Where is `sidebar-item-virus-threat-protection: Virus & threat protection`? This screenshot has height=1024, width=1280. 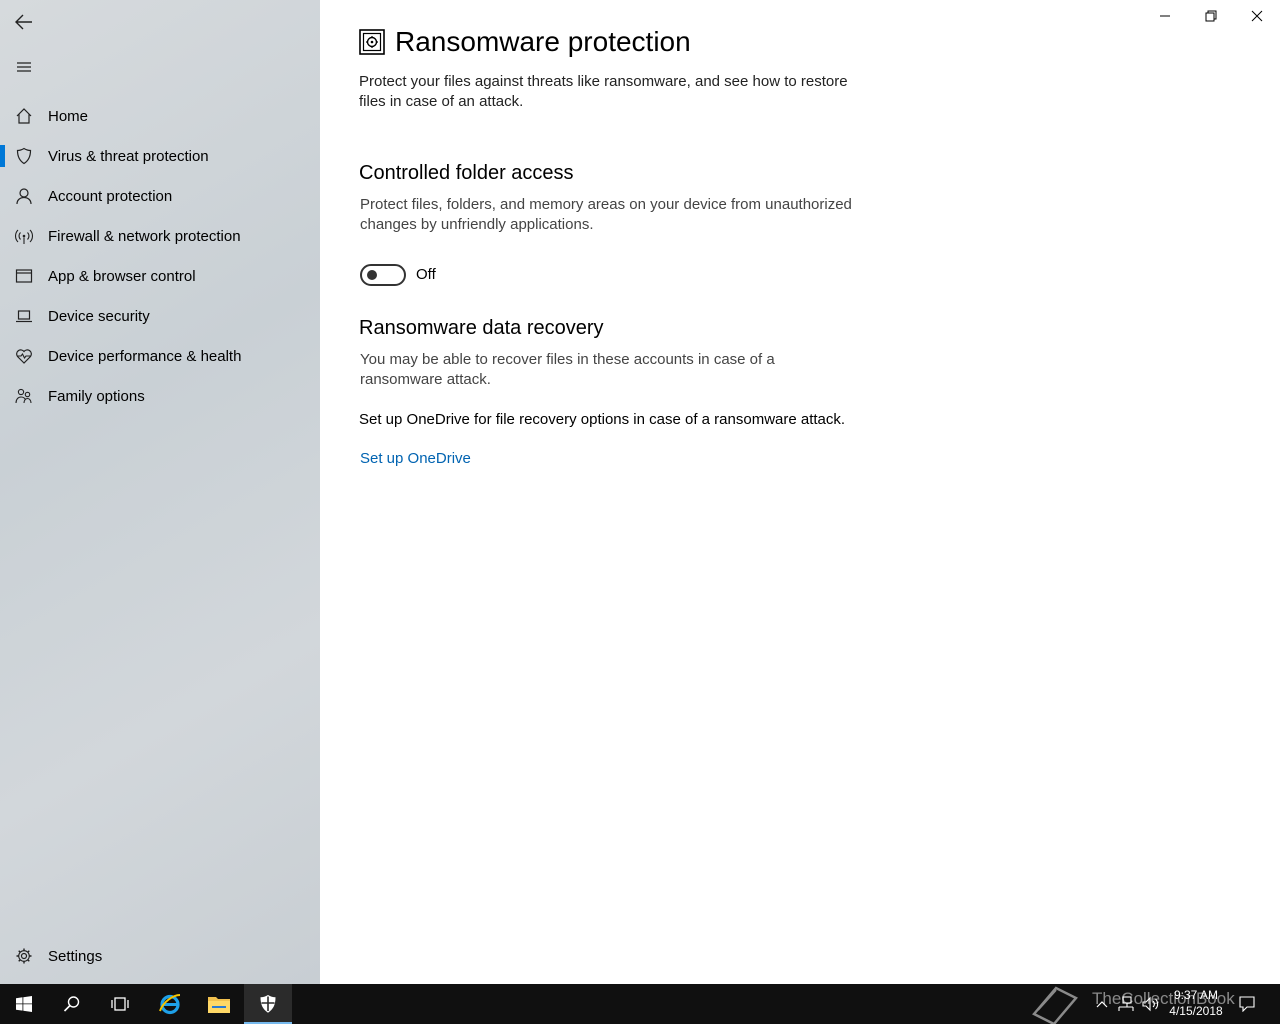
sidebar-item-virus-threat-protection: Virus & threat protection is located at coordinates (160, 156).